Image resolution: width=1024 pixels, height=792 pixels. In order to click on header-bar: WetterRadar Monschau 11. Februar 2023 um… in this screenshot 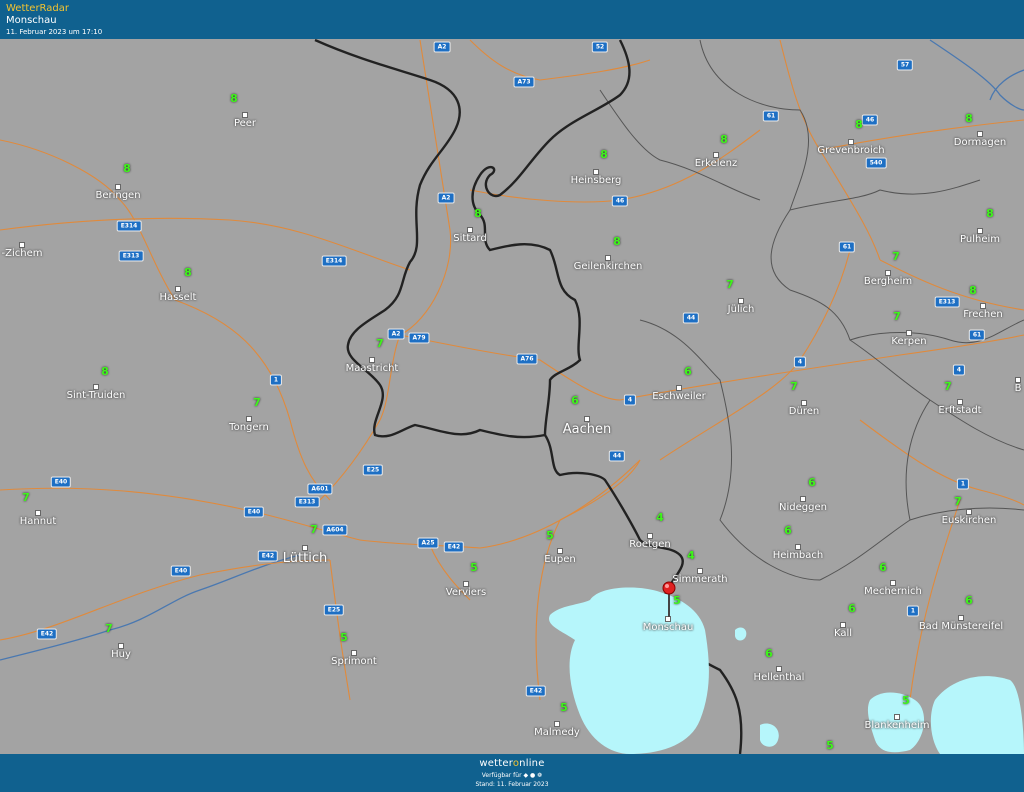, I will do `click(512, 19)`.